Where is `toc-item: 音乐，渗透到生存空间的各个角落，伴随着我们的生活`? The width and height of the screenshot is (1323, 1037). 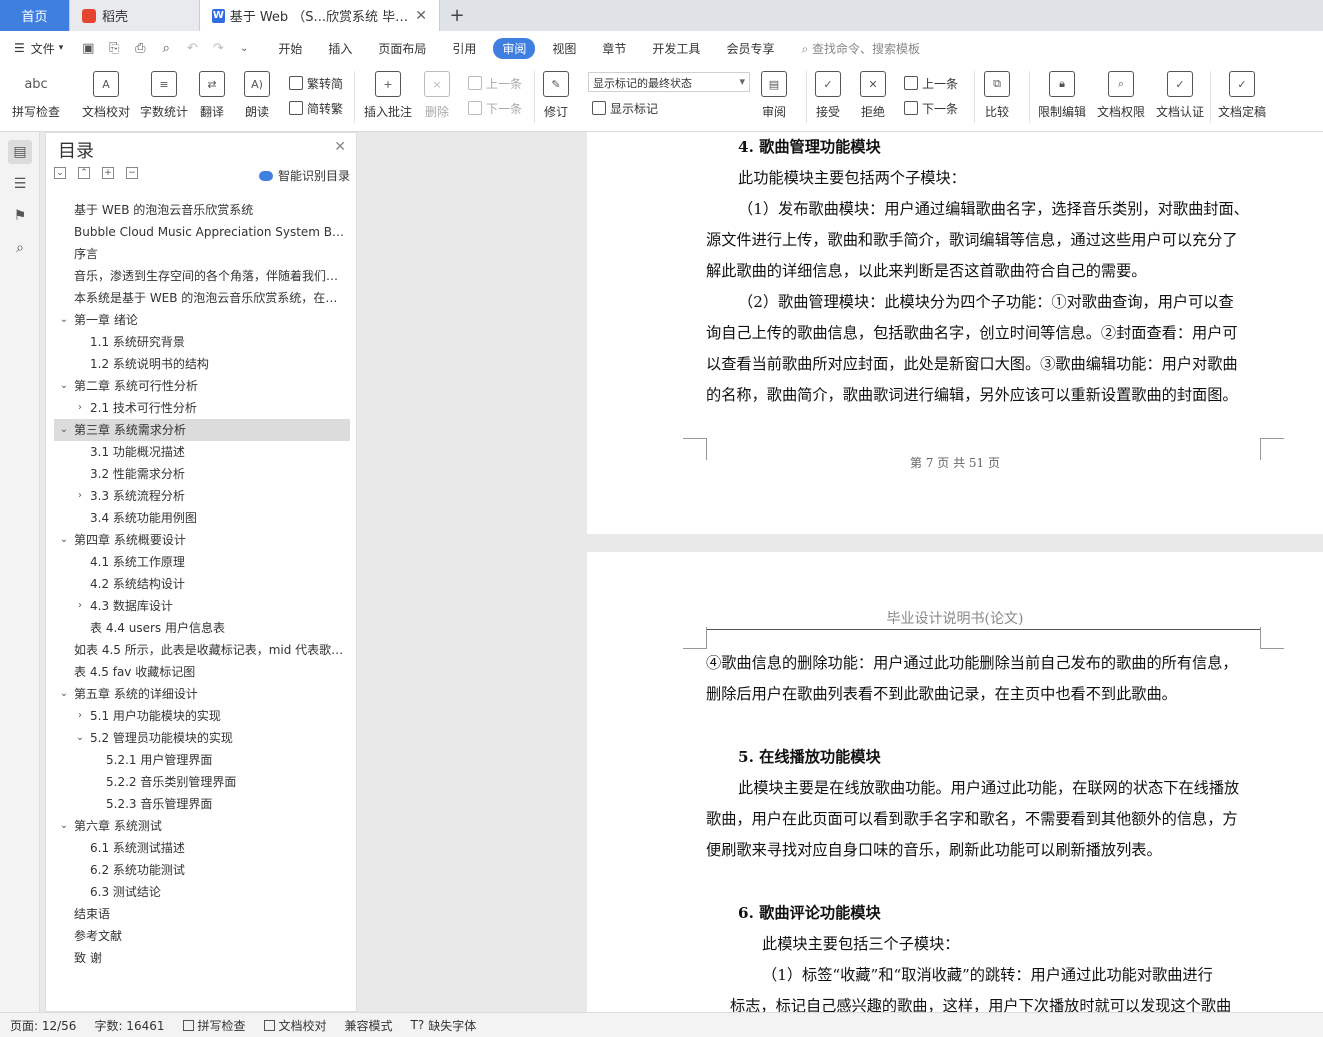
toc-item: 音乐，渗透到生存空间的各个角落，伴随着我们的生活 is located at coordinates (202, 276).